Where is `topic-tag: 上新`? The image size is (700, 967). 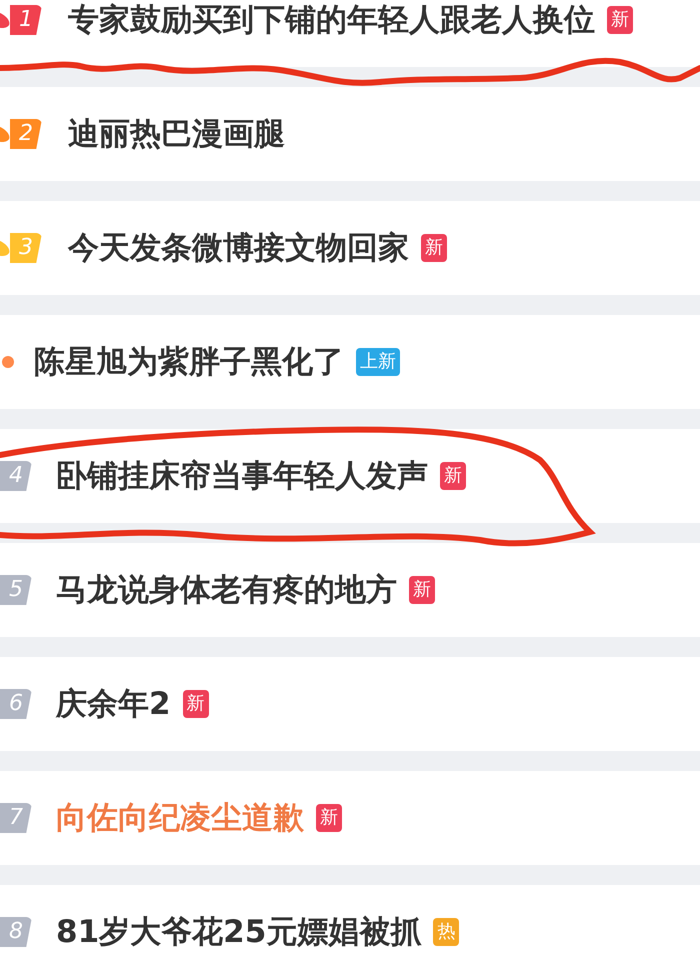
topic-tag: 上新 is located at coordinates (378, 362).